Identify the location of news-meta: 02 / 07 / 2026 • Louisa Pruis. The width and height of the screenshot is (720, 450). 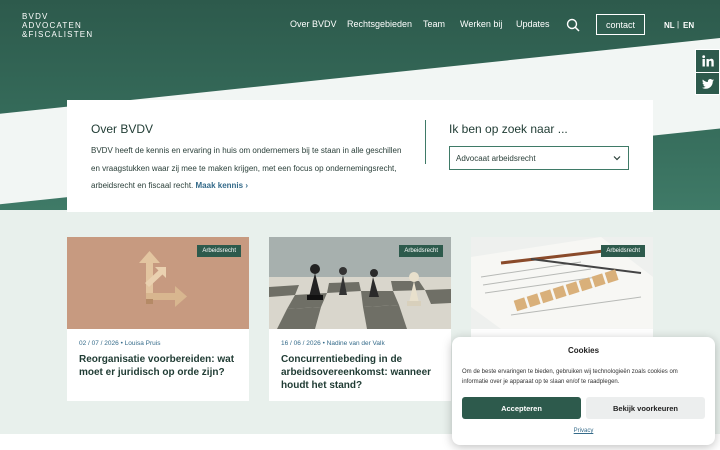
(119, 343).